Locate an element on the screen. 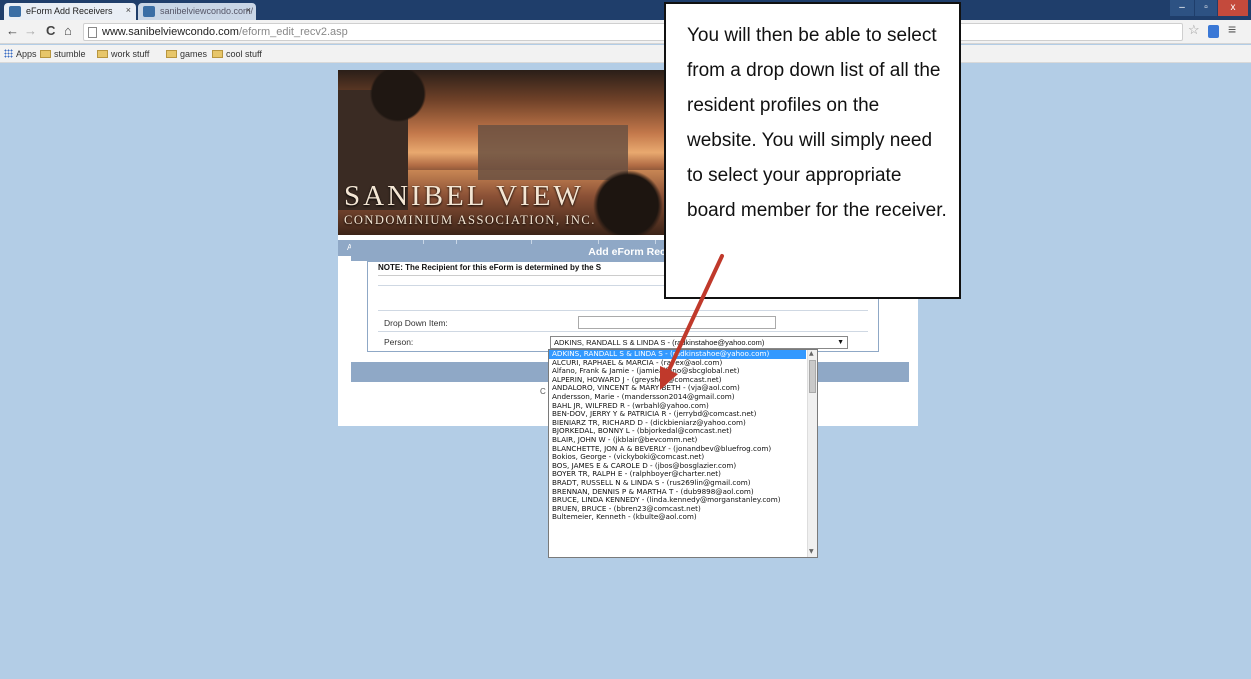  drop-down-item-label: Drop Down Item: is located at coordinates (416, 323).